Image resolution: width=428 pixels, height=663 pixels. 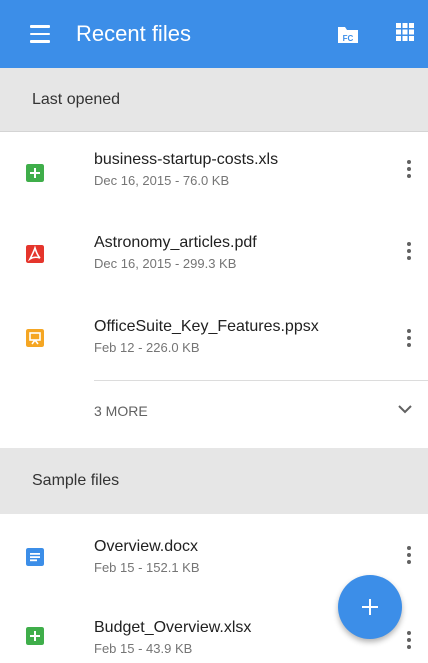 I want to click on file-meta: Dec 16, 2015 - 299.3 KB, so click(x=165, y=263).